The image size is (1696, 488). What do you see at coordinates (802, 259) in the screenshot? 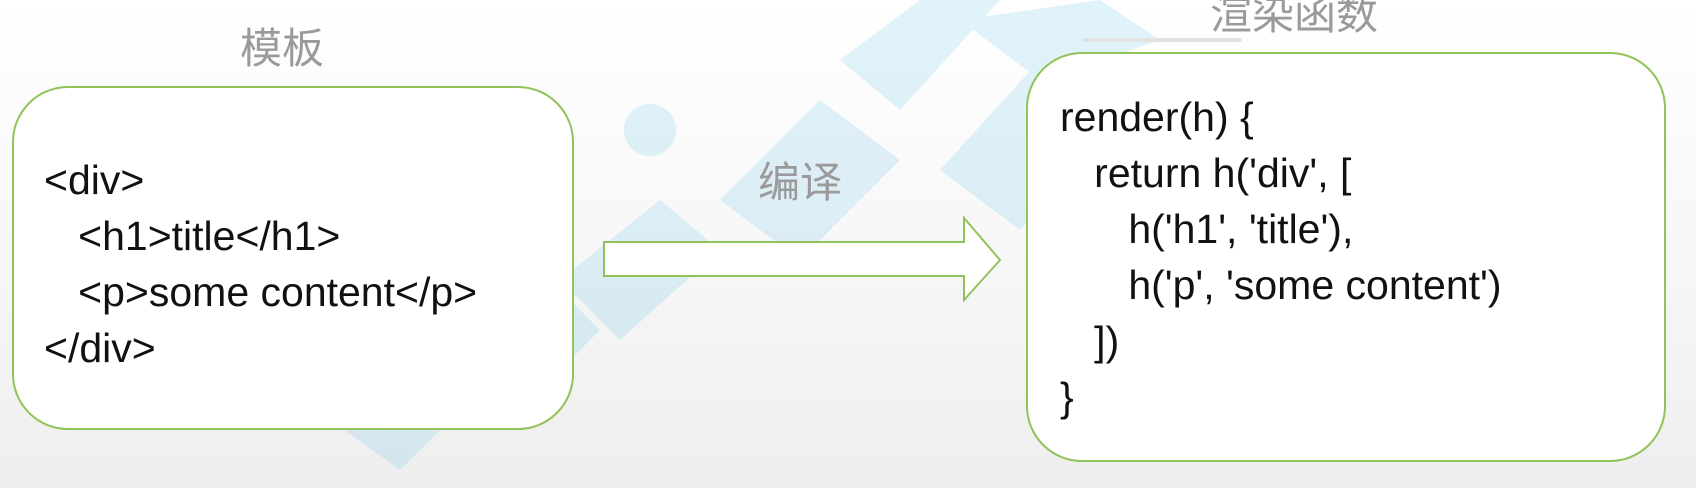
I see `compile-arrow-icon` at bounding box center [802, 259].